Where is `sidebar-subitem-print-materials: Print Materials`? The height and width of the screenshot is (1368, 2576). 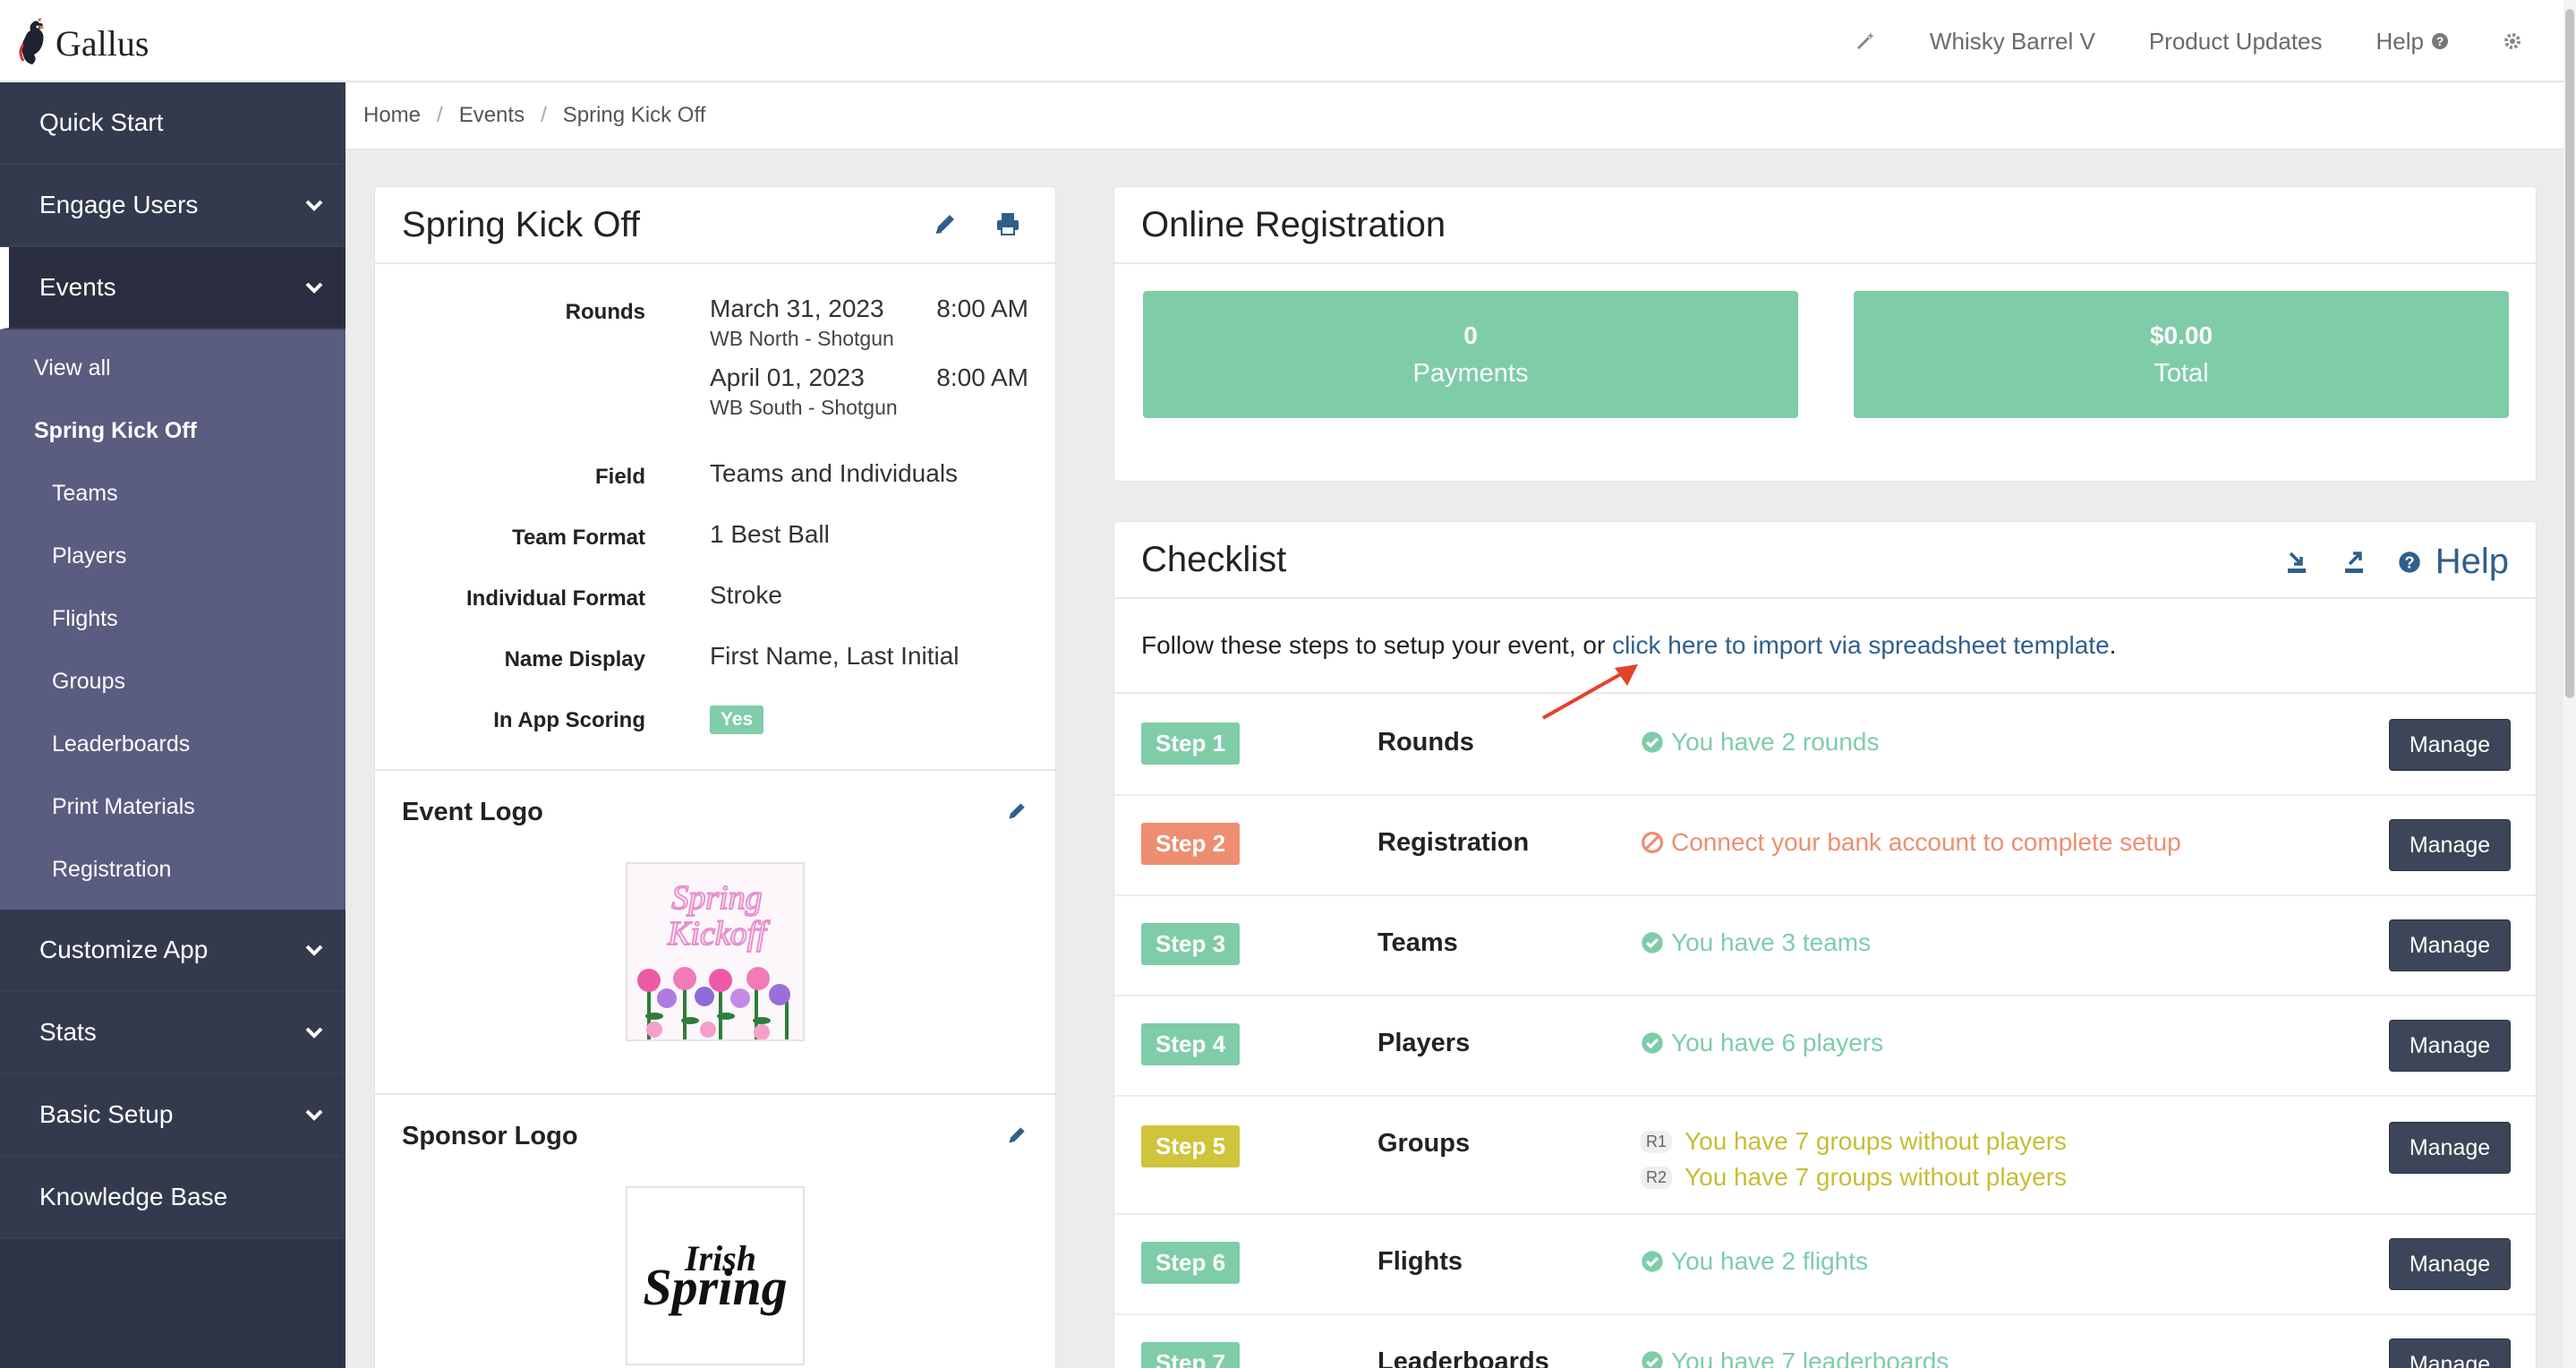
sidebar-subitem-print-materials: Print Materials is located at coordinates (172, 806).